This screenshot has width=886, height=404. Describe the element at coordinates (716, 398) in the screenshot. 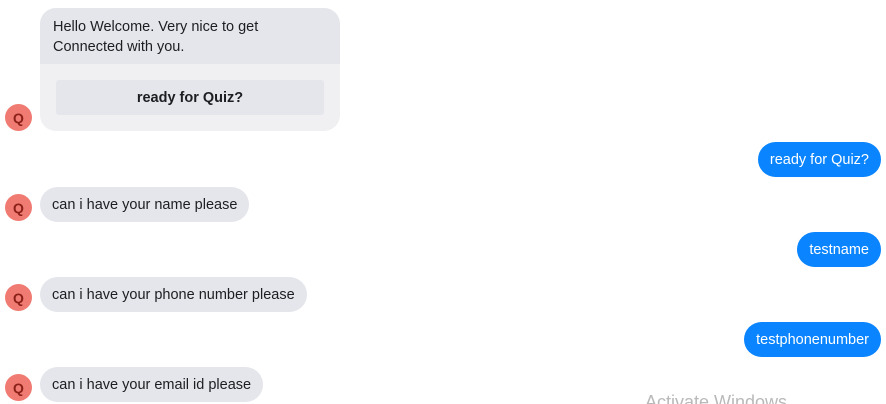

I see `activate-windows-watermark: Activate Windows` at that location.